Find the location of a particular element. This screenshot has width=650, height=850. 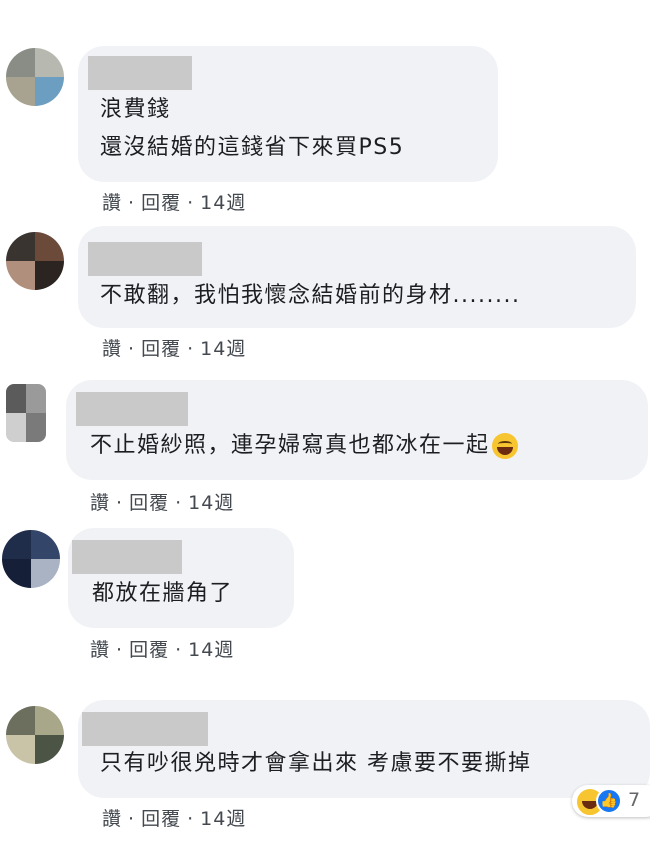

comment-text: 不止婚紗照，連孕婦寫真也都冰在一起 is located at coordinates (290, 445).